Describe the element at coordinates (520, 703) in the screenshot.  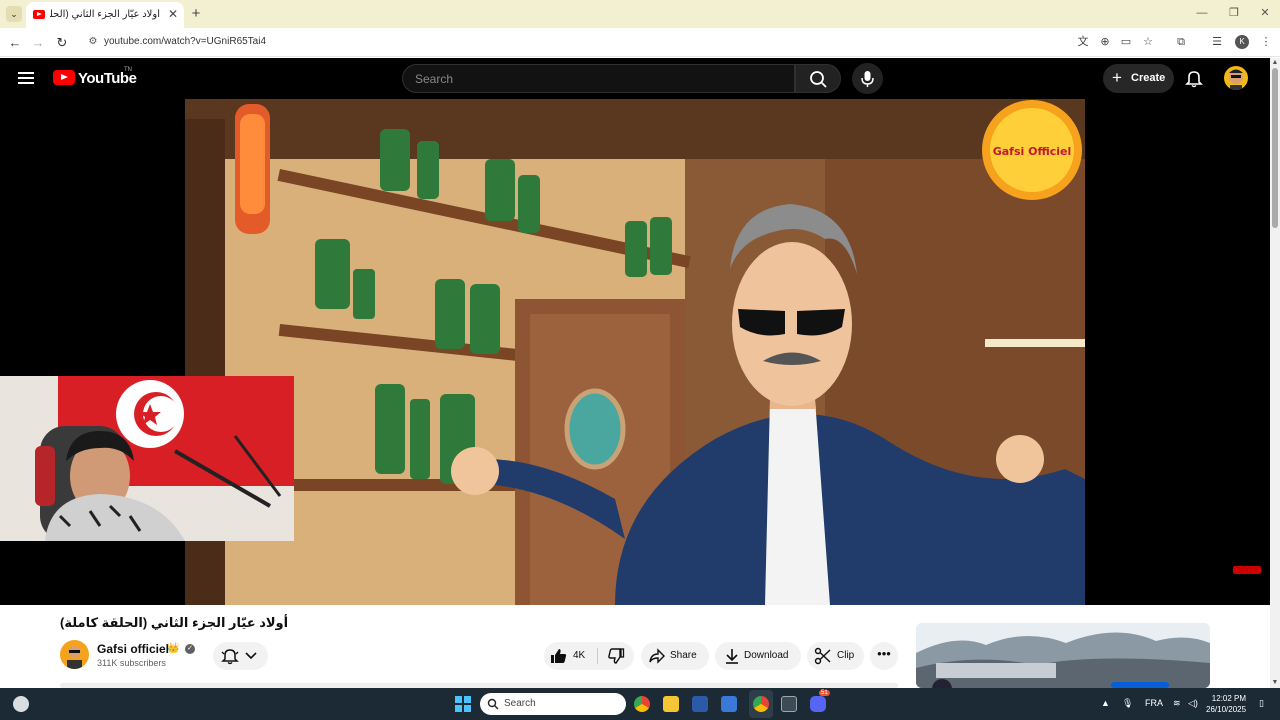
I see `taskbar-search-label: Search` at that location.